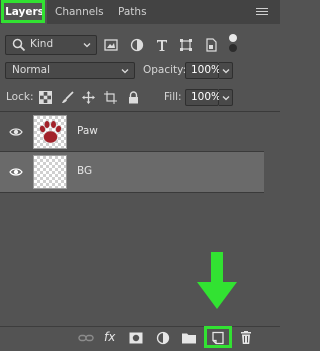 The image size is (320, 351). I want to click on paw-icon, so click(50, 132).